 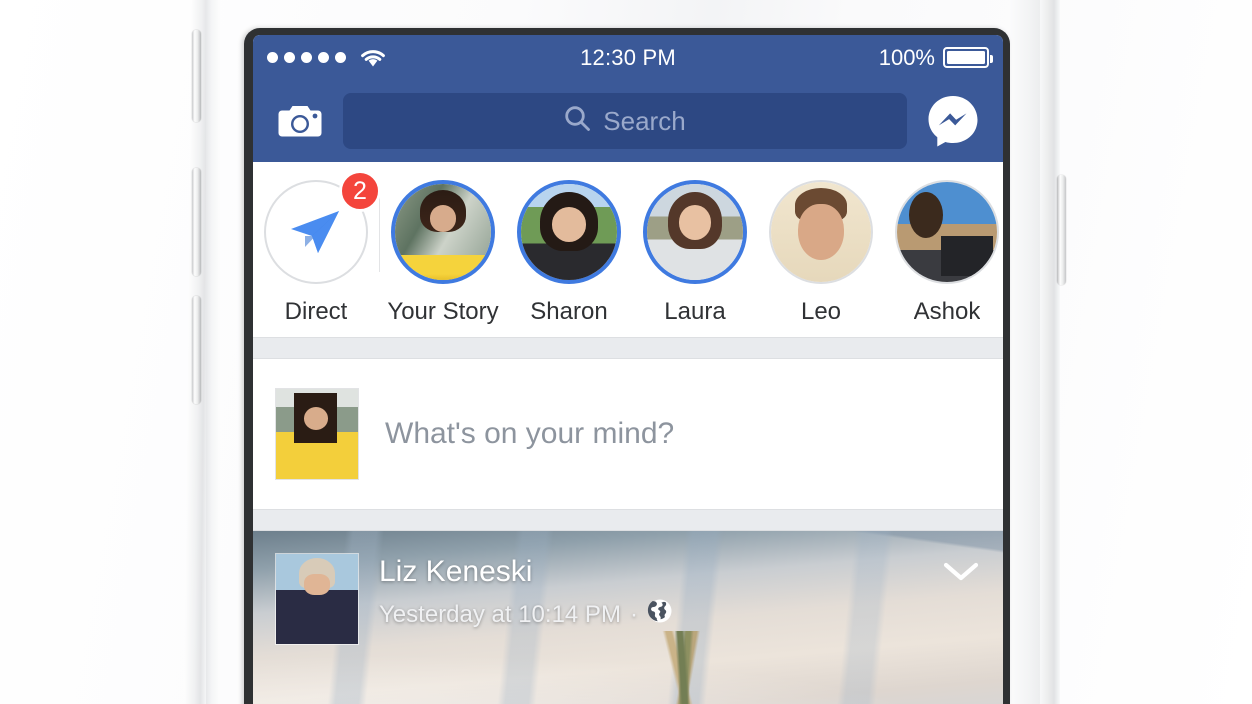 I want to click on phone-right-side, so click(x=1050, y=352).